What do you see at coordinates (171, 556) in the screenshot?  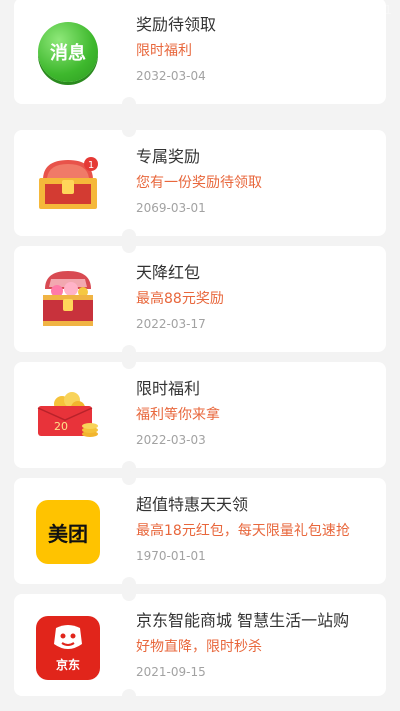 I see `item-date: 1970-01-01` at bounding box center [171, 556].